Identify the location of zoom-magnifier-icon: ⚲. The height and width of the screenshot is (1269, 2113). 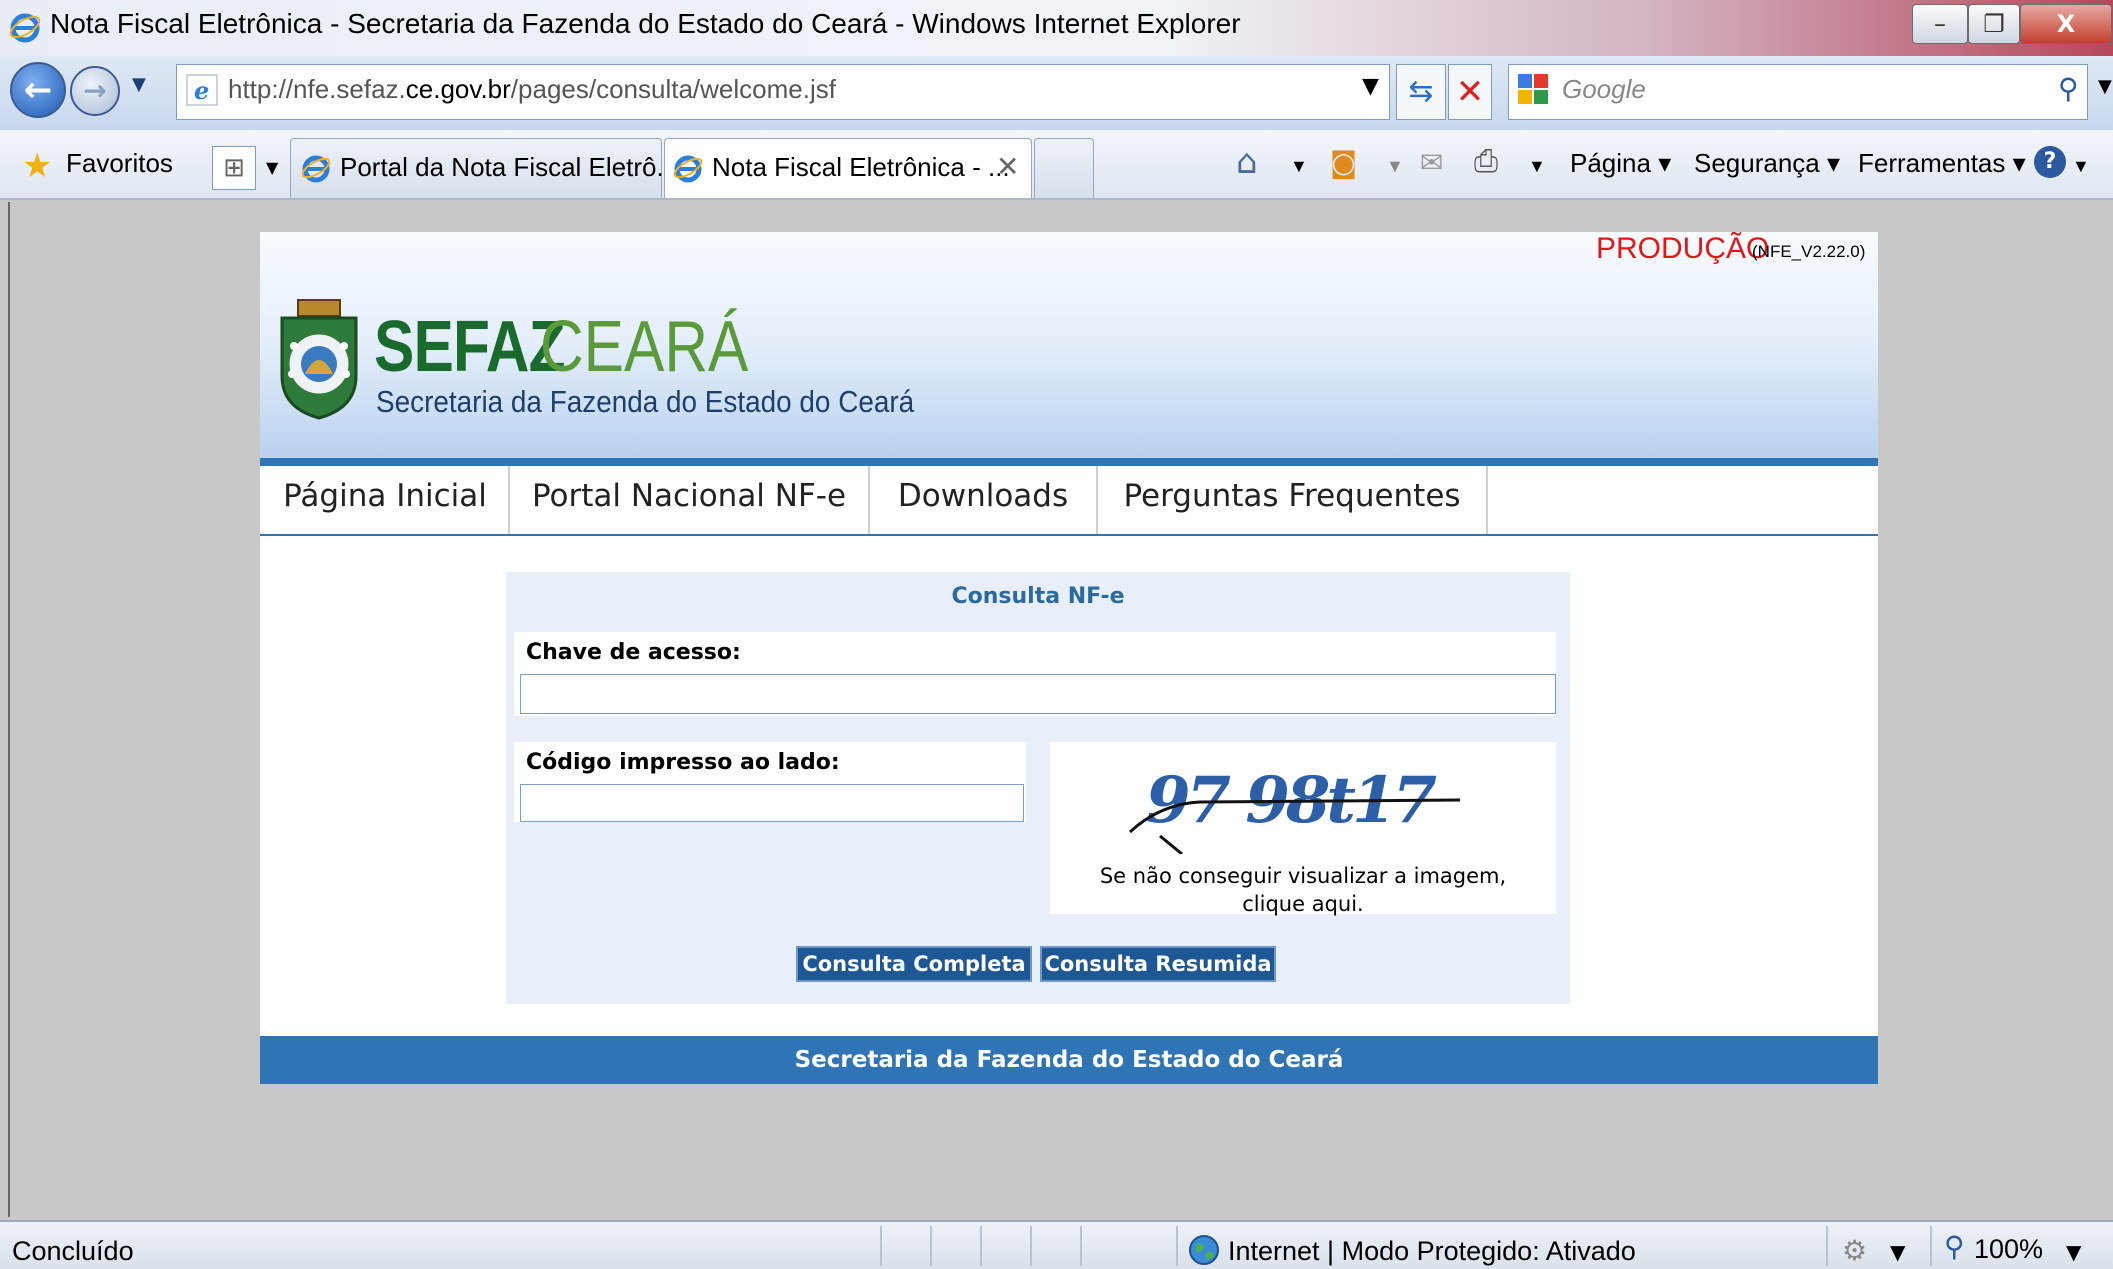
(1954, 1246).